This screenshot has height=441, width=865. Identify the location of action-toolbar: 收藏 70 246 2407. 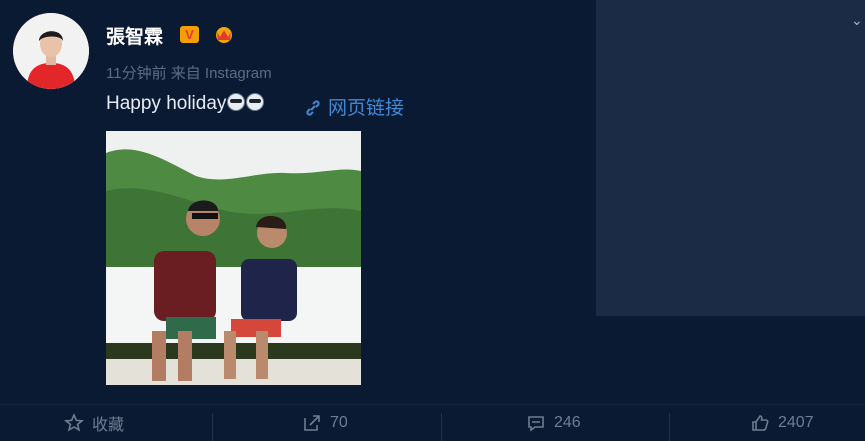
(432, 422).